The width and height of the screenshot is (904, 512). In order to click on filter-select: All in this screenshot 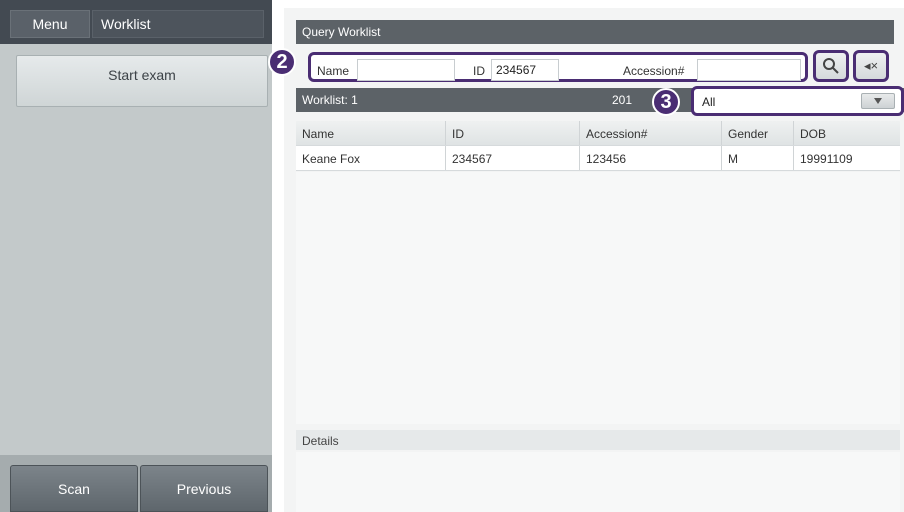, I will do `click(797, 101)`.